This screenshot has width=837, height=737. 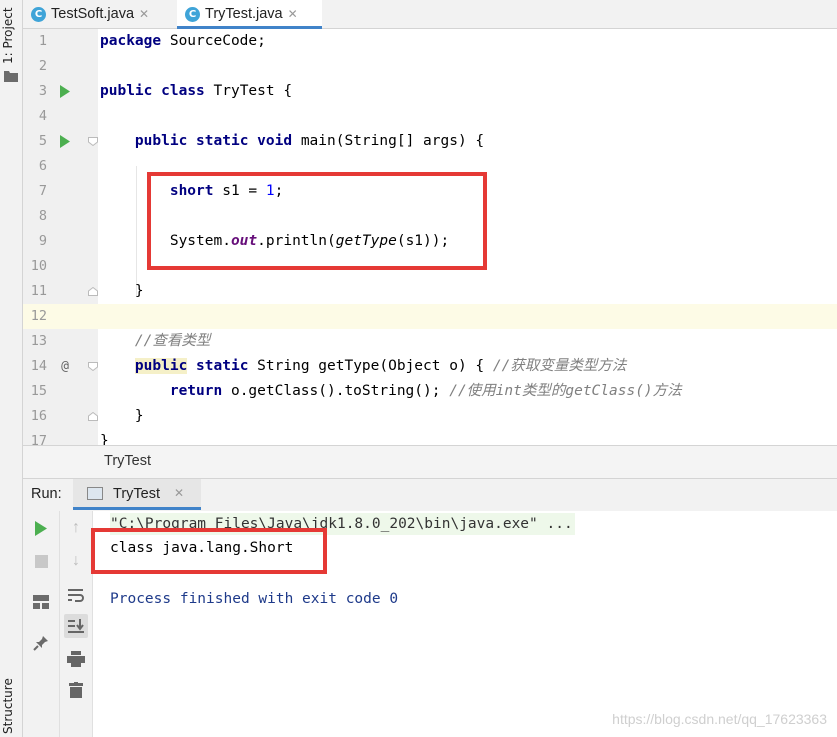 What do you see at coordinates (65, 366) in the screenshot?
I see `at-symbol-icon: @` at bounding box center [65, 366].